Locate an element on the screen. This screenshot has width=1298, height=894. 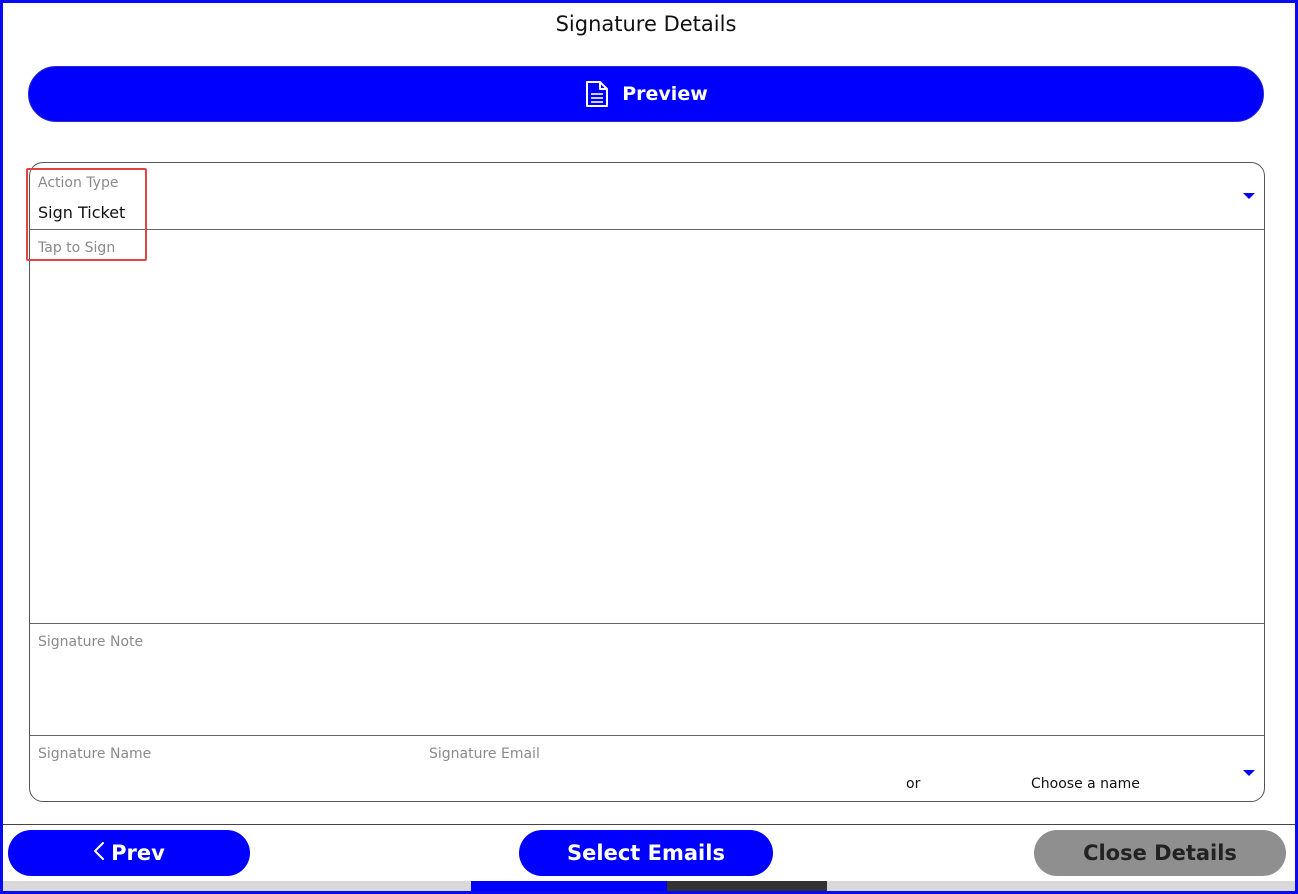
action-type-label: Action Type is located at coordinates (78, 183).